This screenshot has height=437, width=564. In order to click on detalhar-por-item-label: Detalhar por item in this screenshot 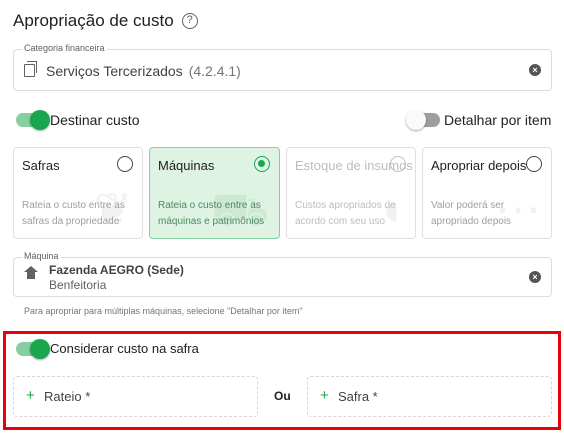, I will do `click(498, 120)`.